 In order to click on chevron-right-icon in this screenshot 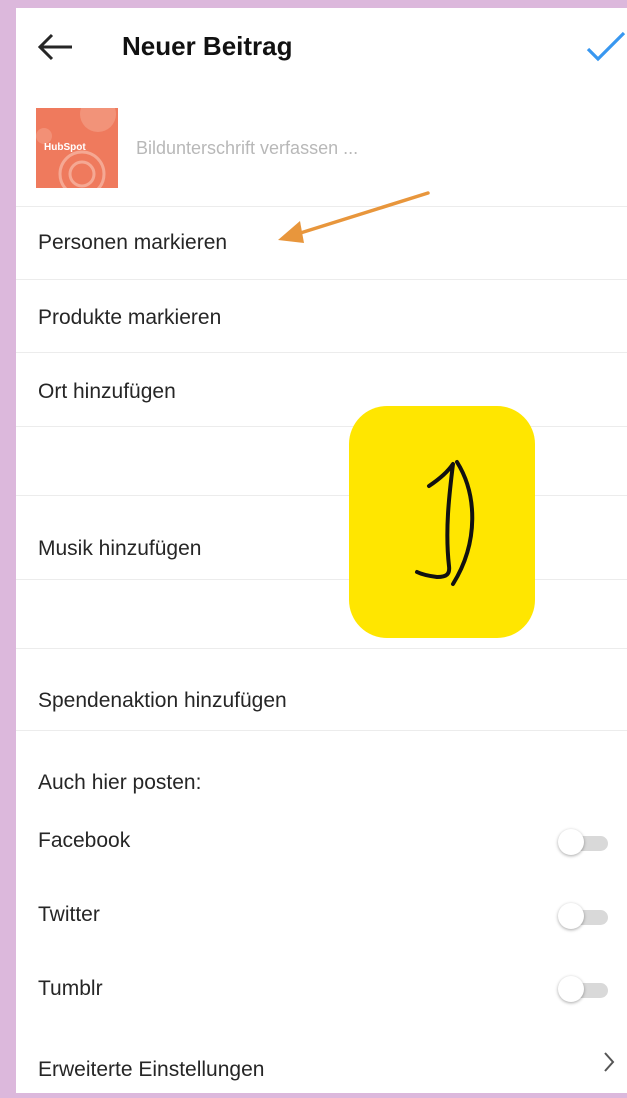, I will do `click(609, 1062)`.